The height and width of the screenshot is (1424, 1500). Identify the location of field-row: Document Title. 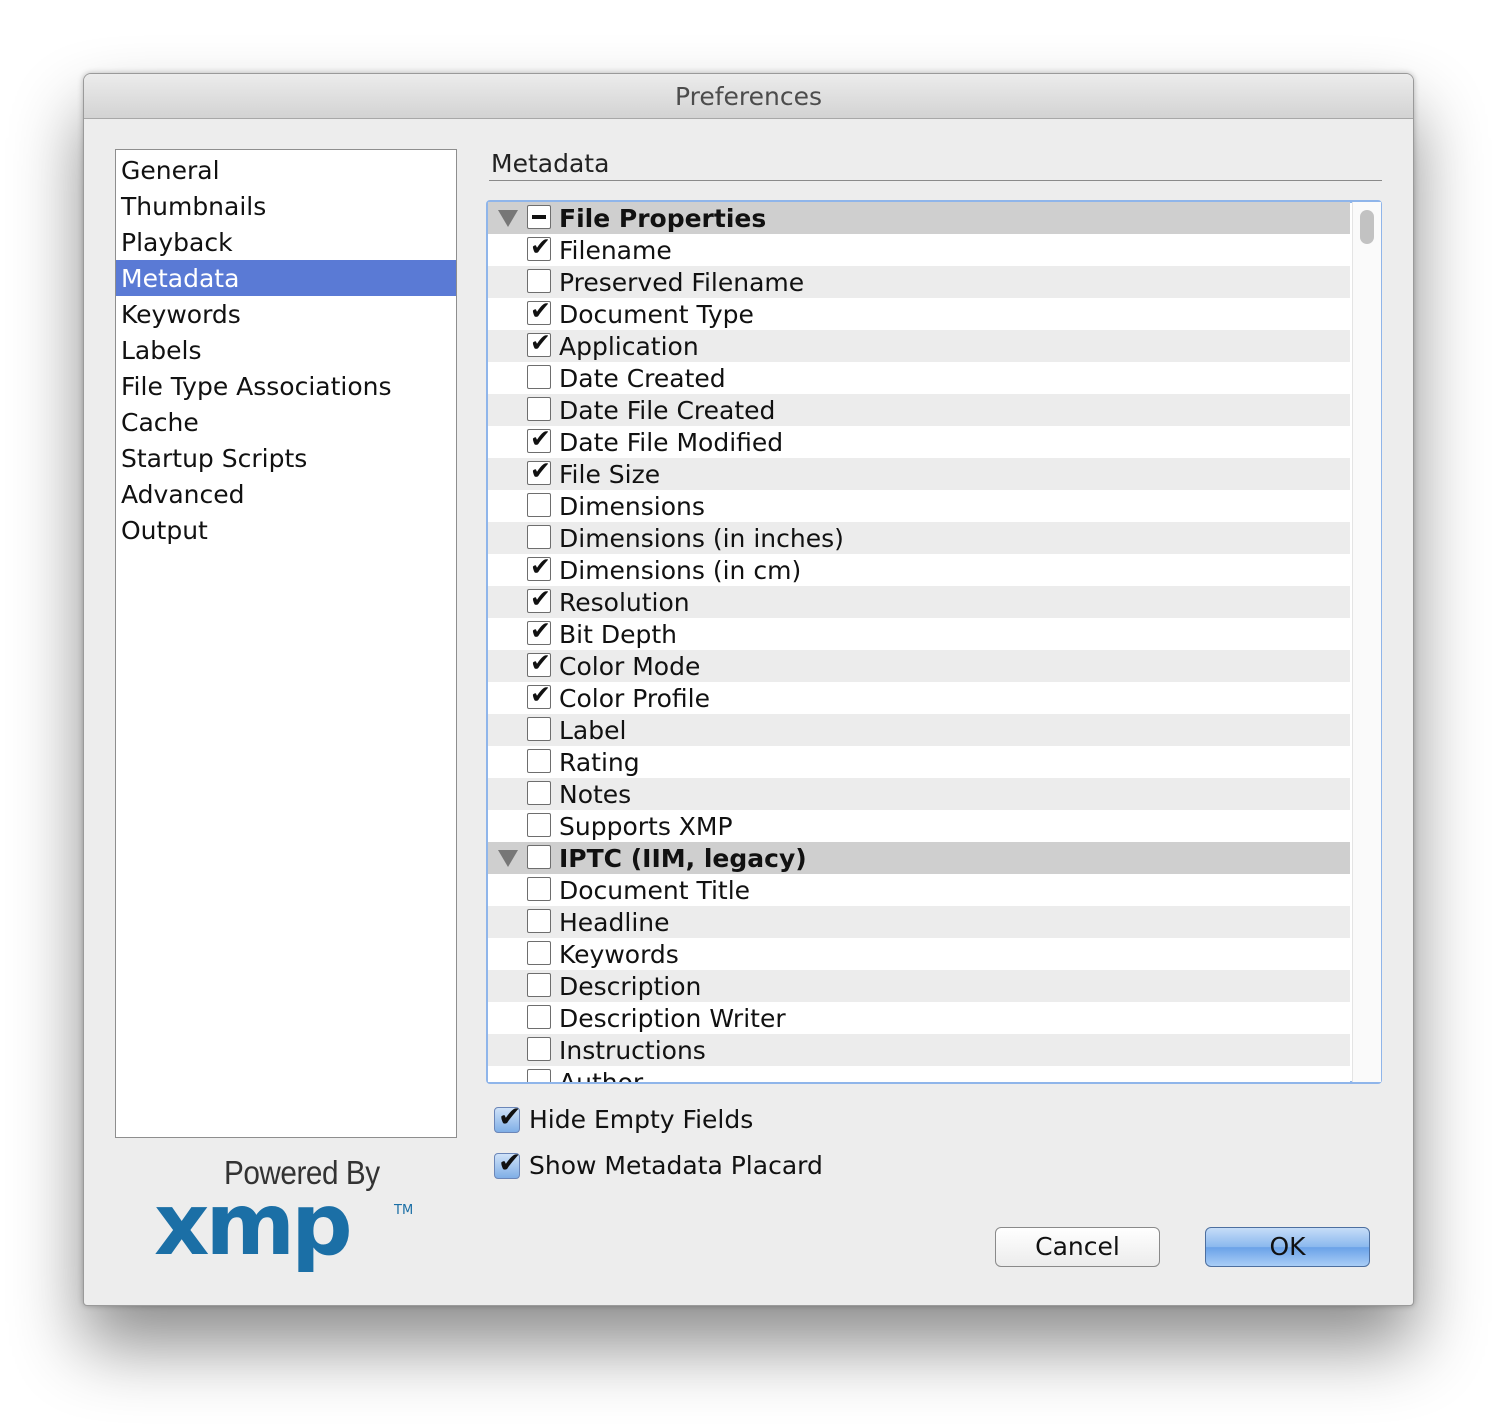
(919, 890).